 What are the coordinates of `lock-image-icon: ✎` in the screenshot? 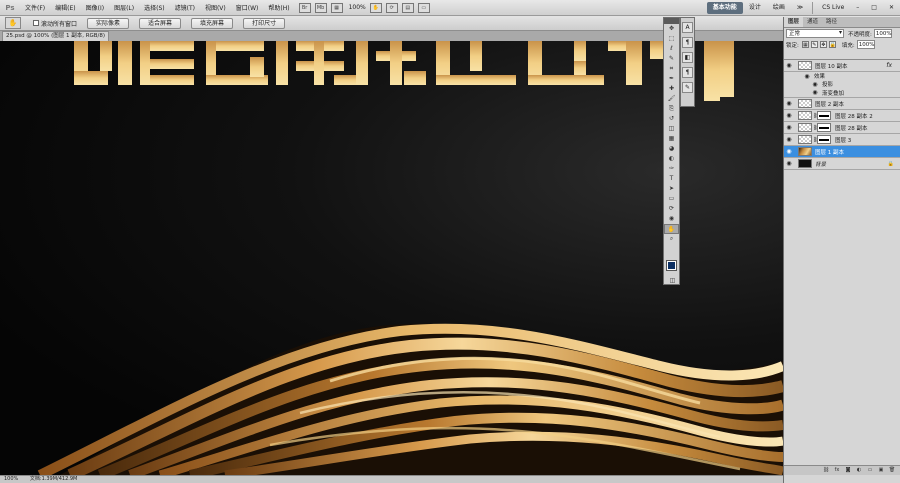 It's located at (814, 44).